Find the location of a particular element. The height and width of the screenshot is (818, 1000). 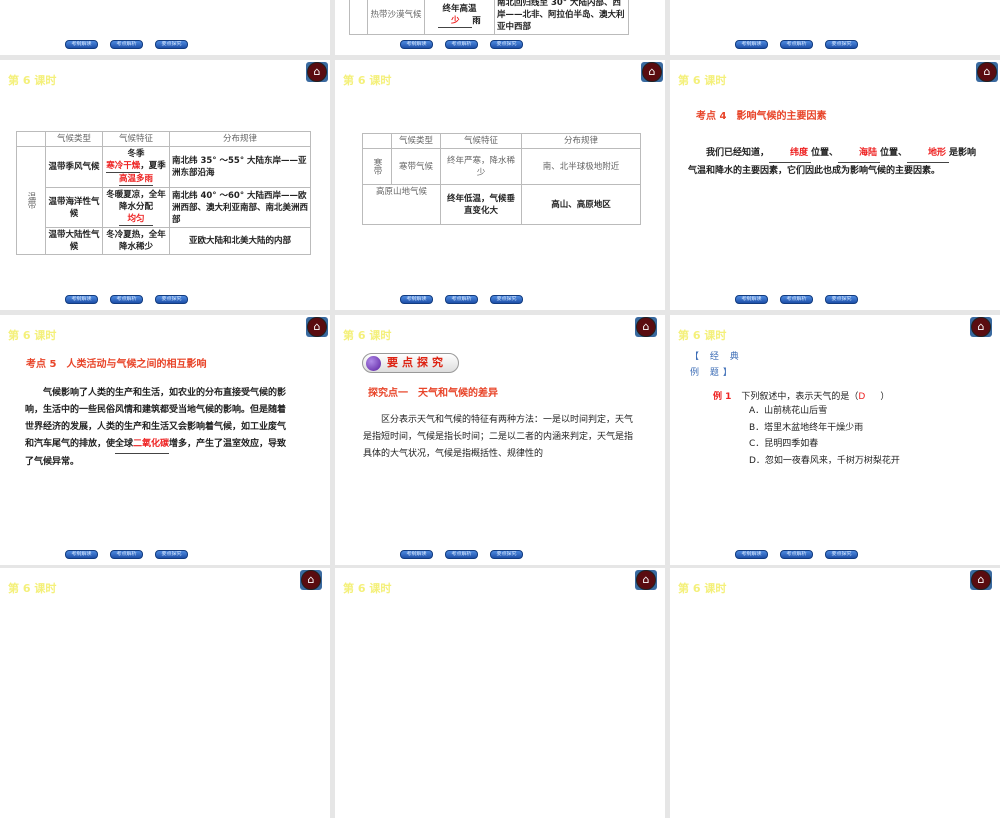

key-points-badge: 要点探究 is located at coordinates (410, 363).